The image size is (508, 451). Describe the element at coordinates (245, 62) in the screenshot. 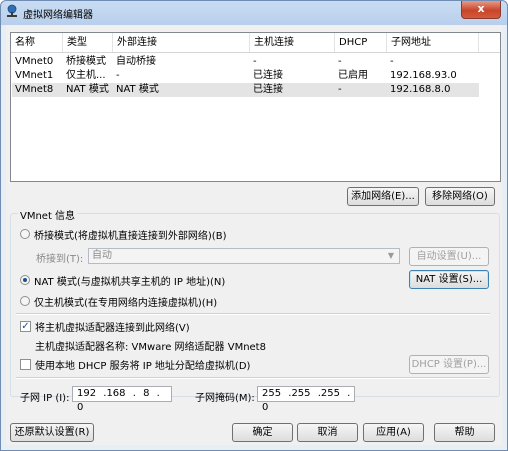

I see `table-row: VMnet0 桥接模式 自动桥接 - - -` at that location.